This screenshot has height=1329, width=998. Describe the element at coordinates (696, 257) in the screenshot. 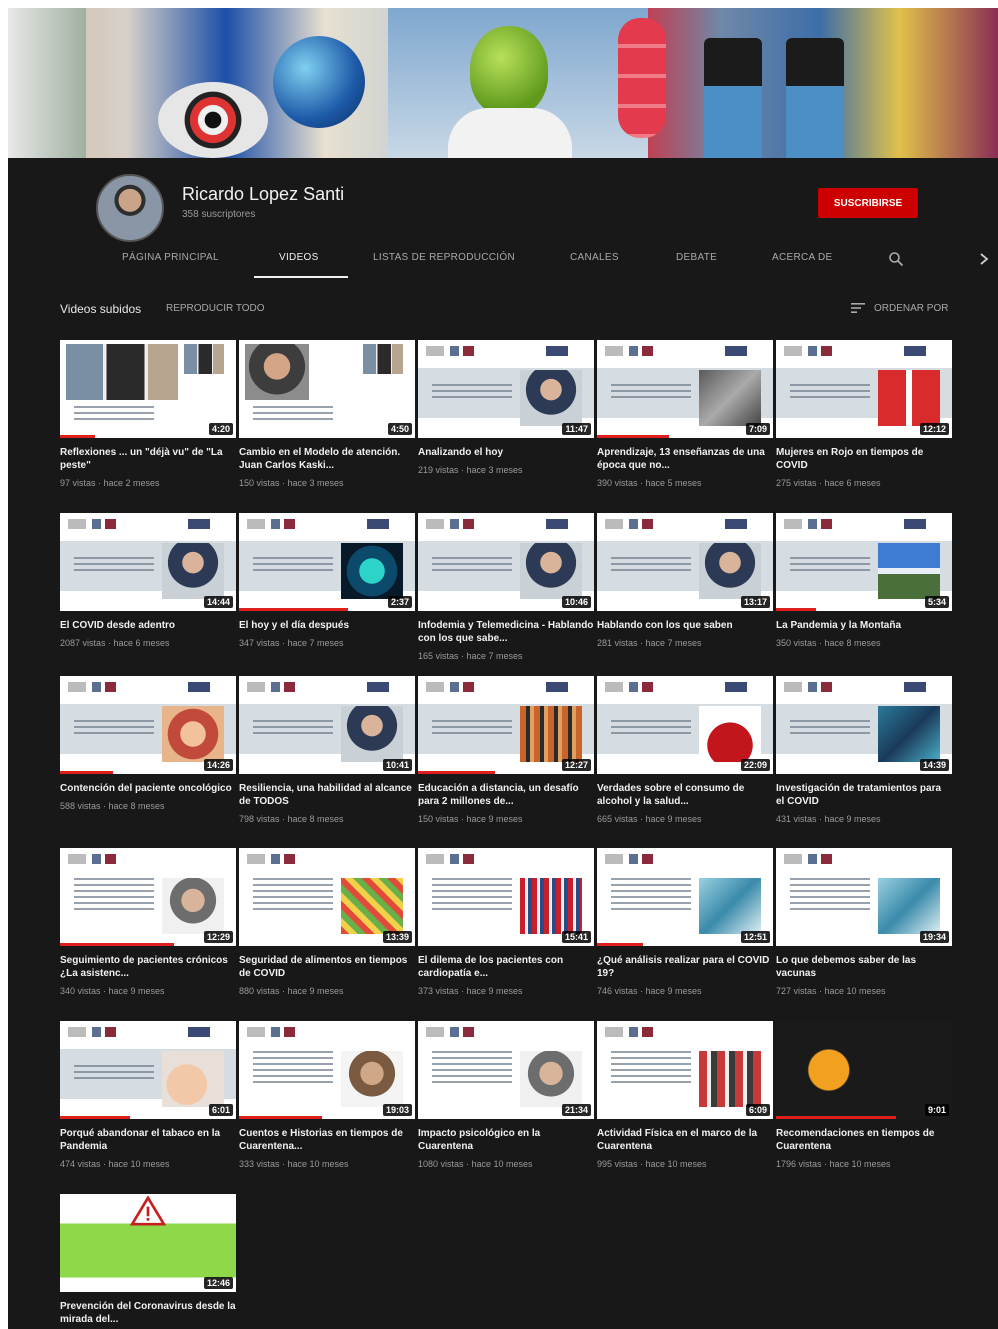

I see `tab-discussion: DEBATE` at that location.